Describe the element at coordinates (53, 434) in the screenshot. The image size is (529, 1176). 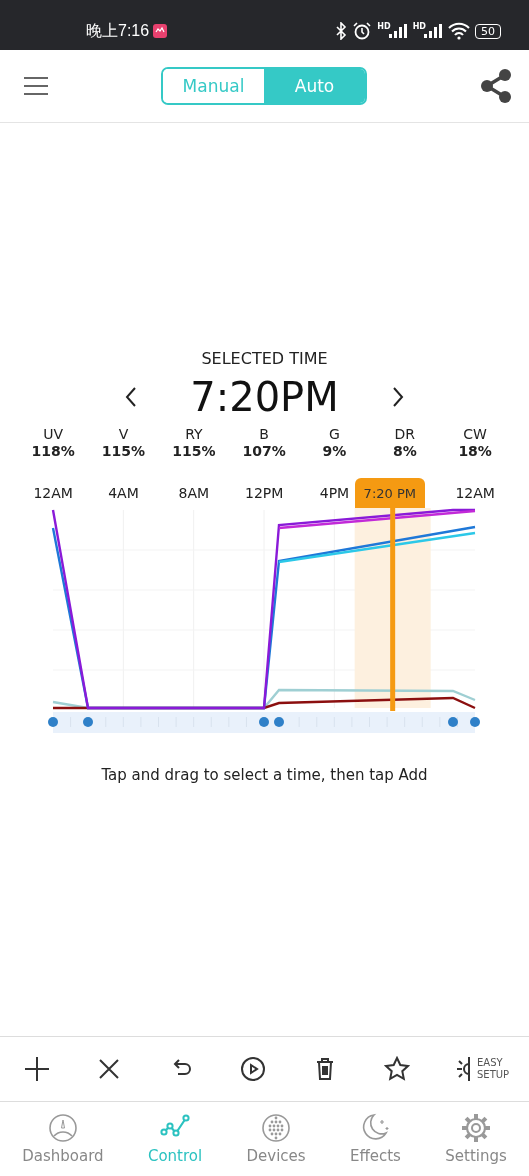
I see `channel-name: UV` at that location.